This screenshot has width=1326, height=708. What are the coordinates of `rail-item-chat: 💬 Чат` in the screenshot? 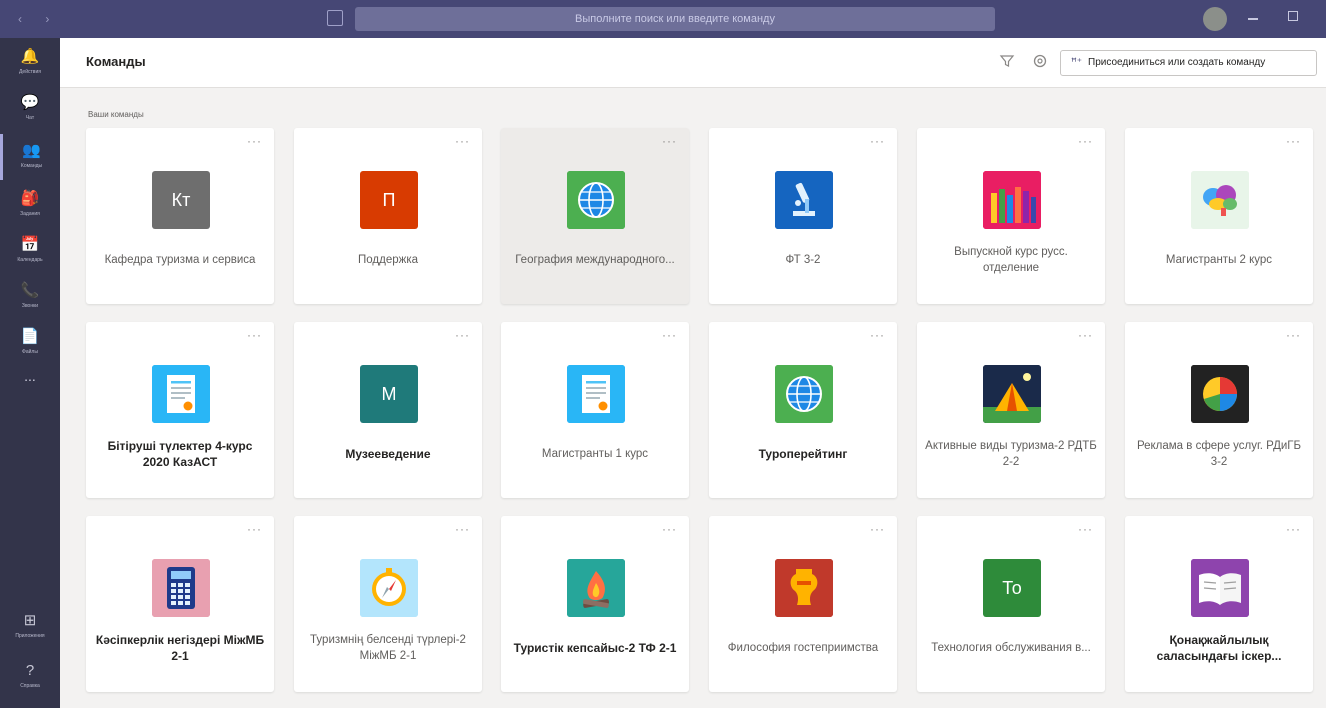 It's located at (30, 109).